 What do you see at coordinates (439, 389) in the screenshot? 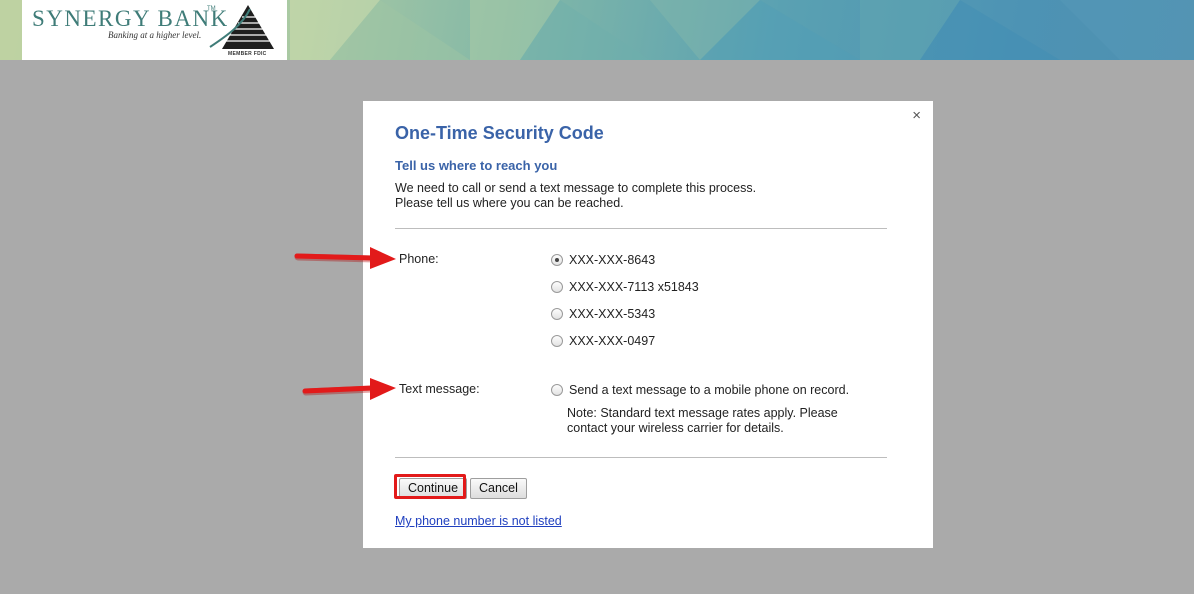
I see `text-message-label: Text message:` at bounding box center [439, 389].